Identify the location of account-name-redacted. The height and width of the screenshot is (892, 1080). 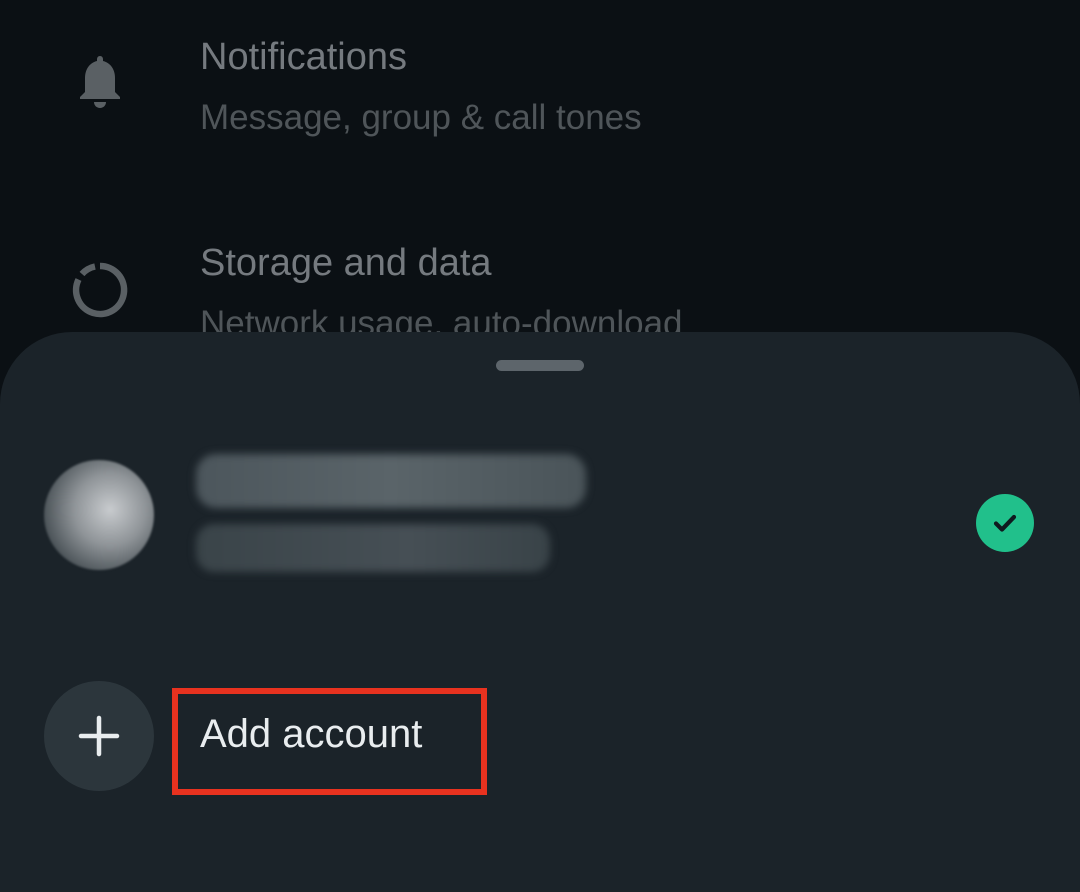
(391, 481).